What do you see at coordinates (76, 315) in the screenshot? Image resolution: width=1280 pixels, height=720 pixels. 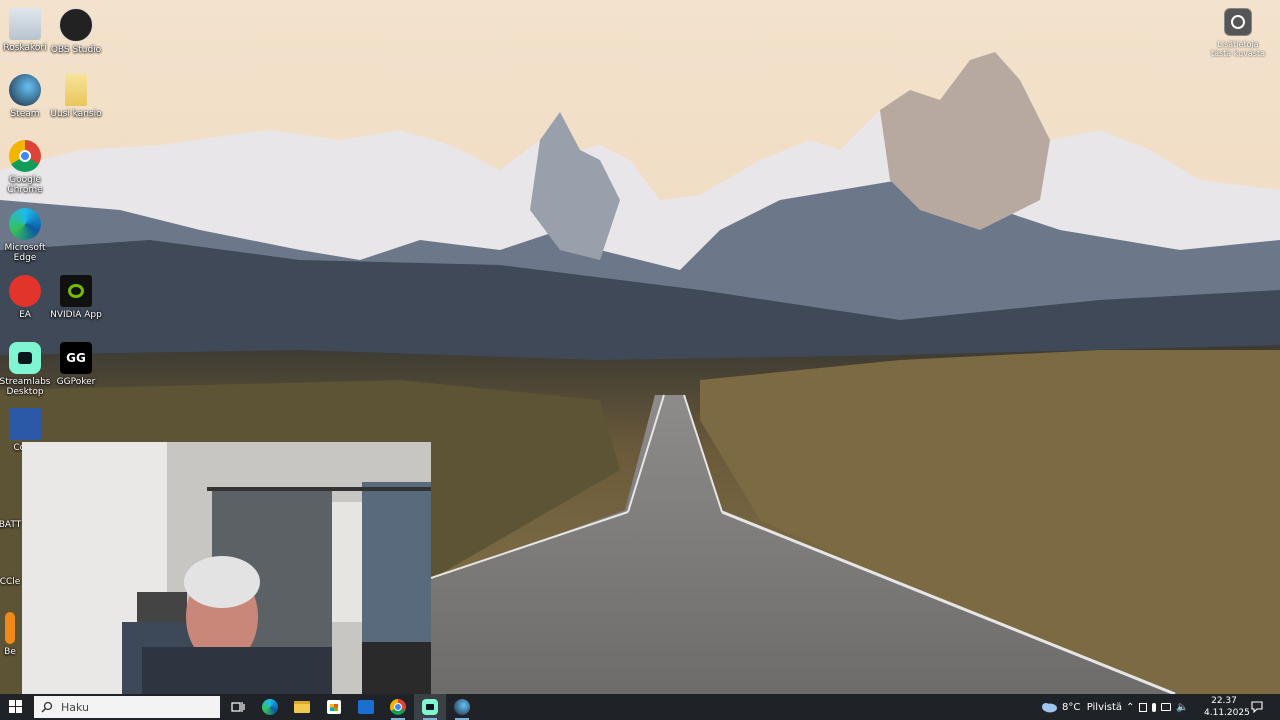 I see `desktop-icon-label: NVIDIA App` at bounding box center [76, 315].